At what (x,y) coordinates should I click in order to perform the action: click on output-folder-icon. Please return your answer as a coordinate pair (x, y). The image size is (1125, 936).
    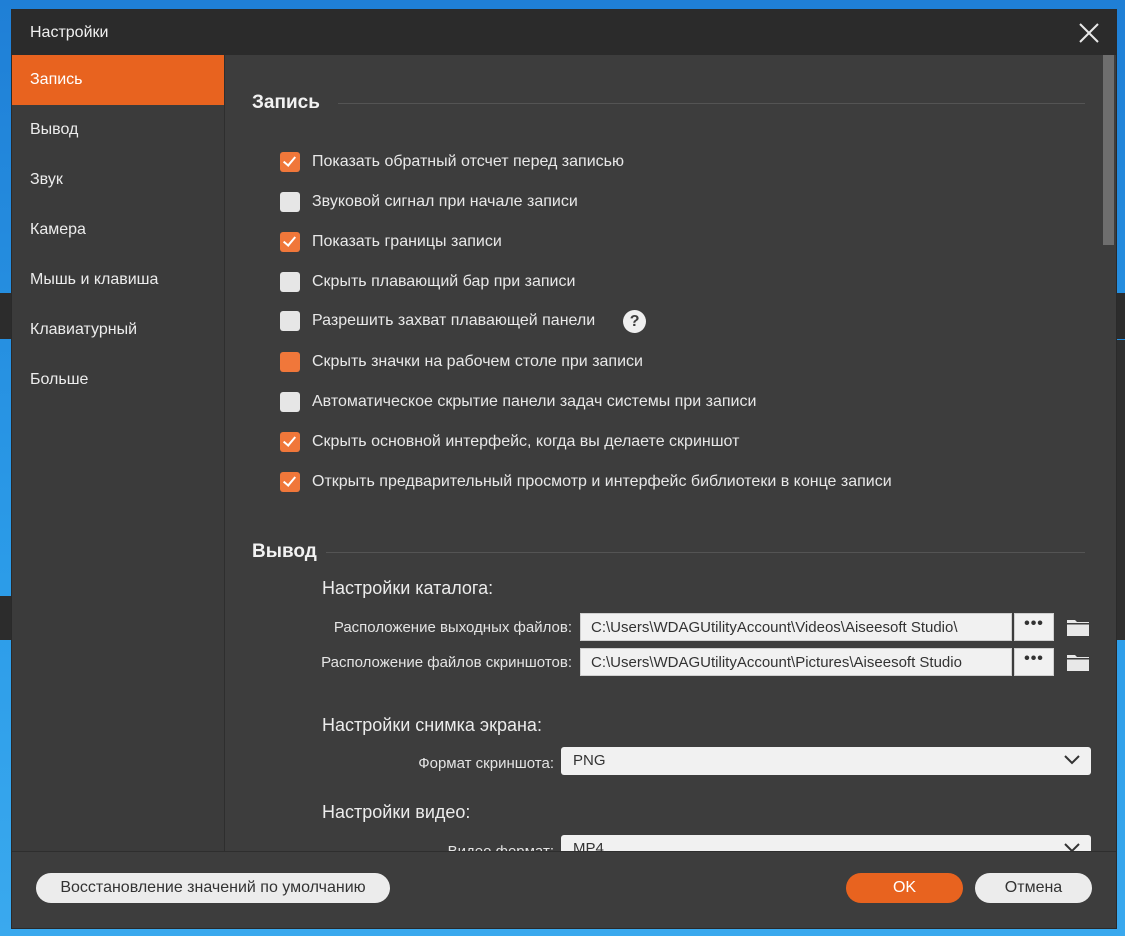
    Looking at the image, I should click on (1078, 627).